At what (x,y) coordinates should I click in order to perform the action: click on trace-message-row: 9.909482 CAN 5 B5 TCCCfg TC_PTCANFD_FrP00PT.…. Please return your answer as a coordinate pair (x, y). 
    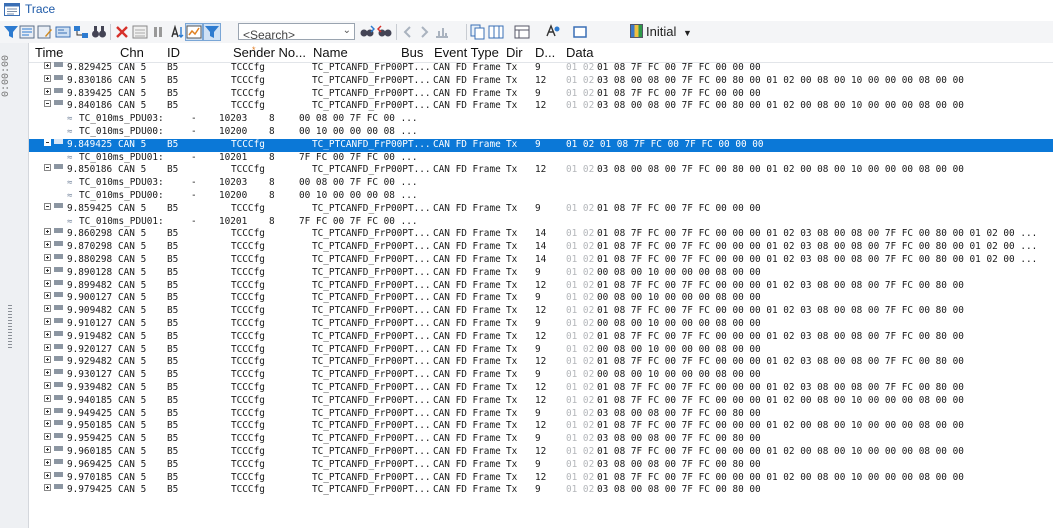
    Looking at the image, I should click on (541, 311).